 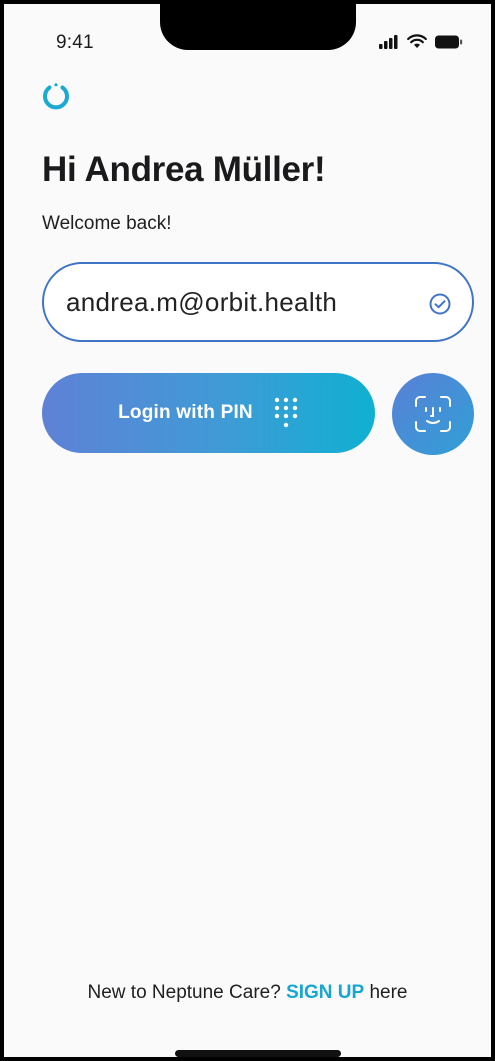 What do you see at coordinates (244, 302) in the screenshot?
I see `email-value: andrea.m@orbit.health` at bounding box center [244, 302].